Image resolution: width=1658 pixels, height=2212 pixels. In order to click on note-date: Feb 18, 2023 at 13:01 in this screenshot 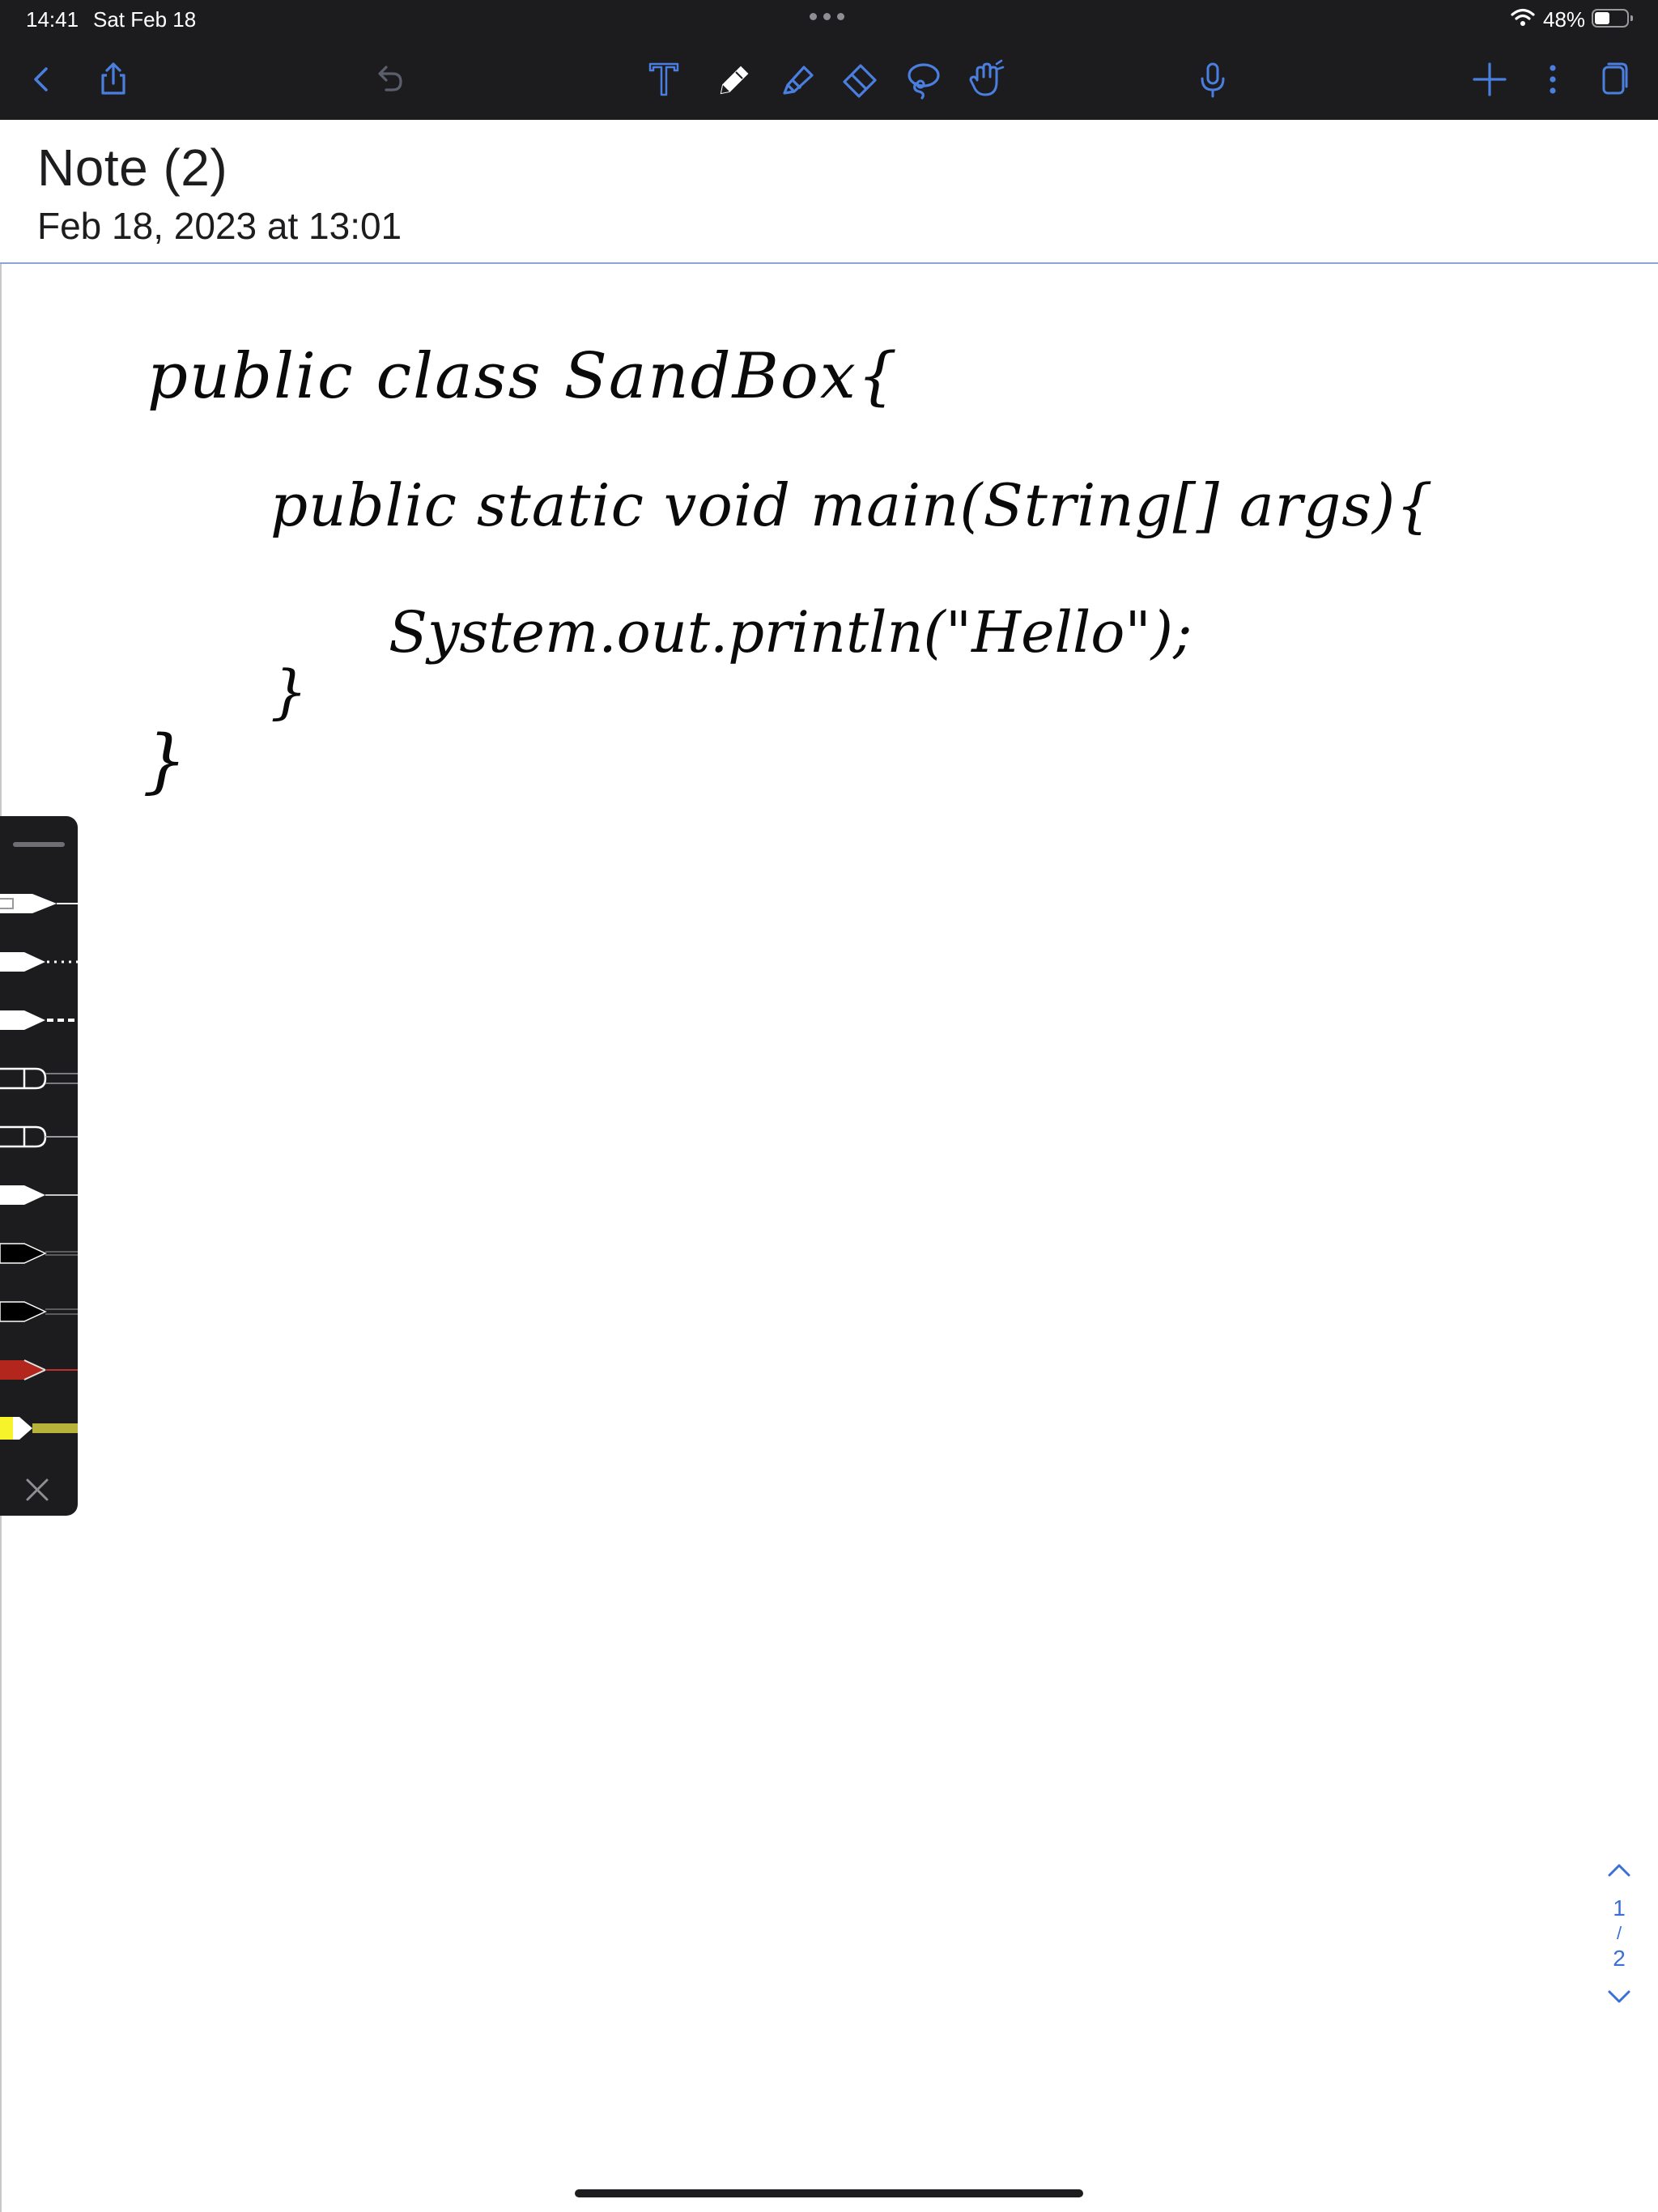, I will do `click(219, 226)`.